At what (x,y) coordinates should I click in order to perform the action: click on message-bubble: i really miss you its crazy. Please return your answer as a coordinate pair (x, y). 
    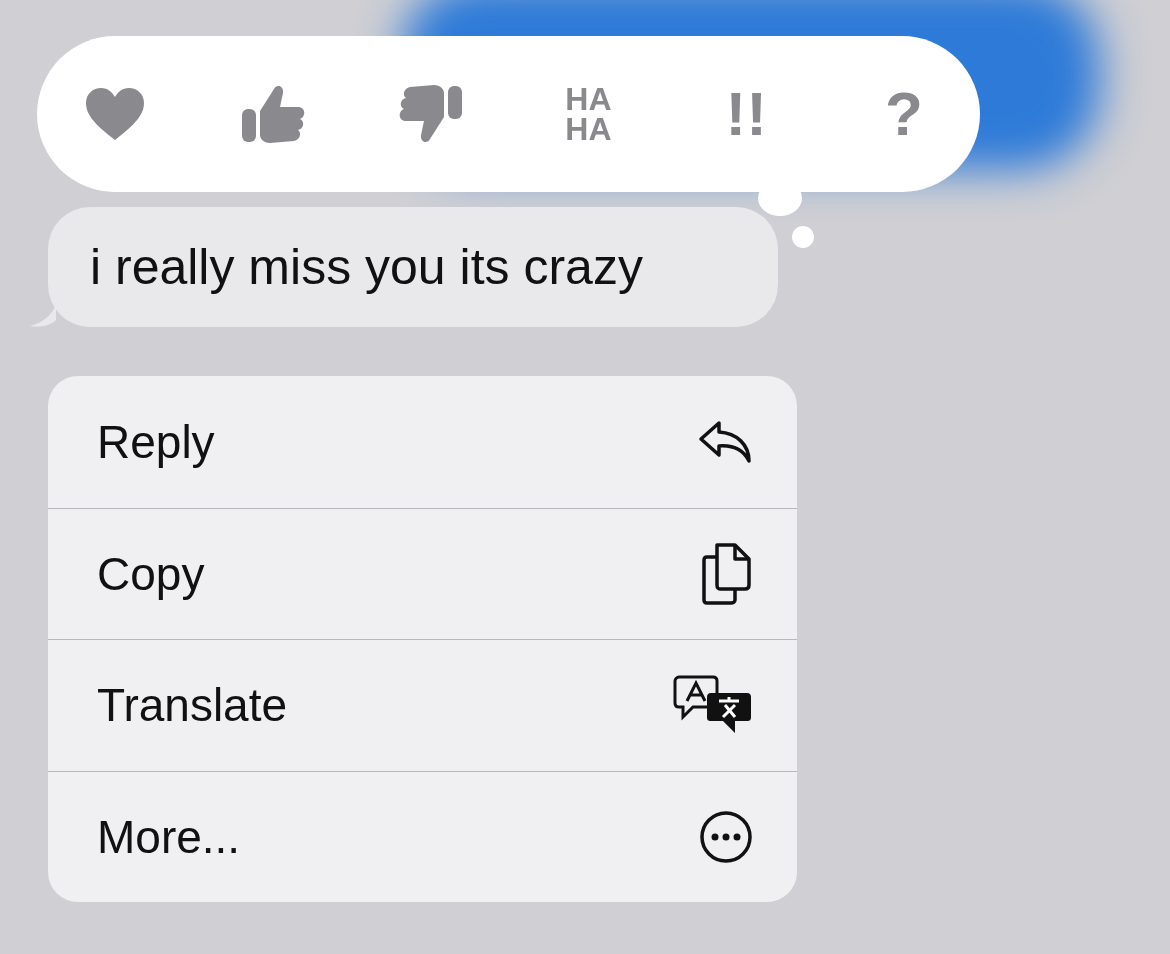
    Looking at the image, I should click on (413, 267).